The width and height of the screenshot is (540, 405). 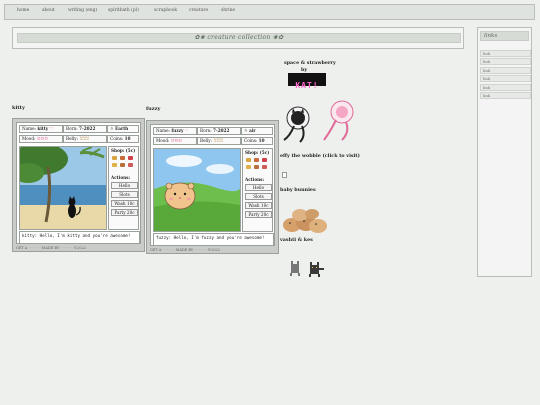 What do you see at coordinates (180, 196) in the screenshot?
I see `hamster-sprite` at bounding box center [180, 196].